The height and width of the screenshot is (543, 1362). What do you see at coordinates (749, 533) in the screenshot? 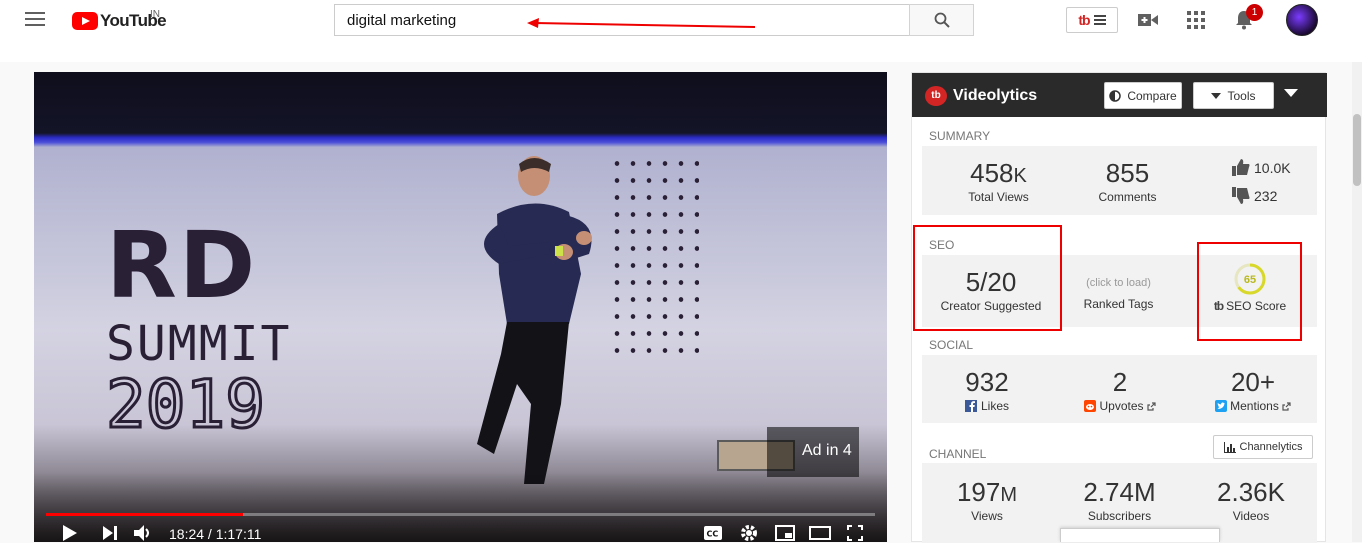
I see `settings-icon` at bounding box center [749, 533].